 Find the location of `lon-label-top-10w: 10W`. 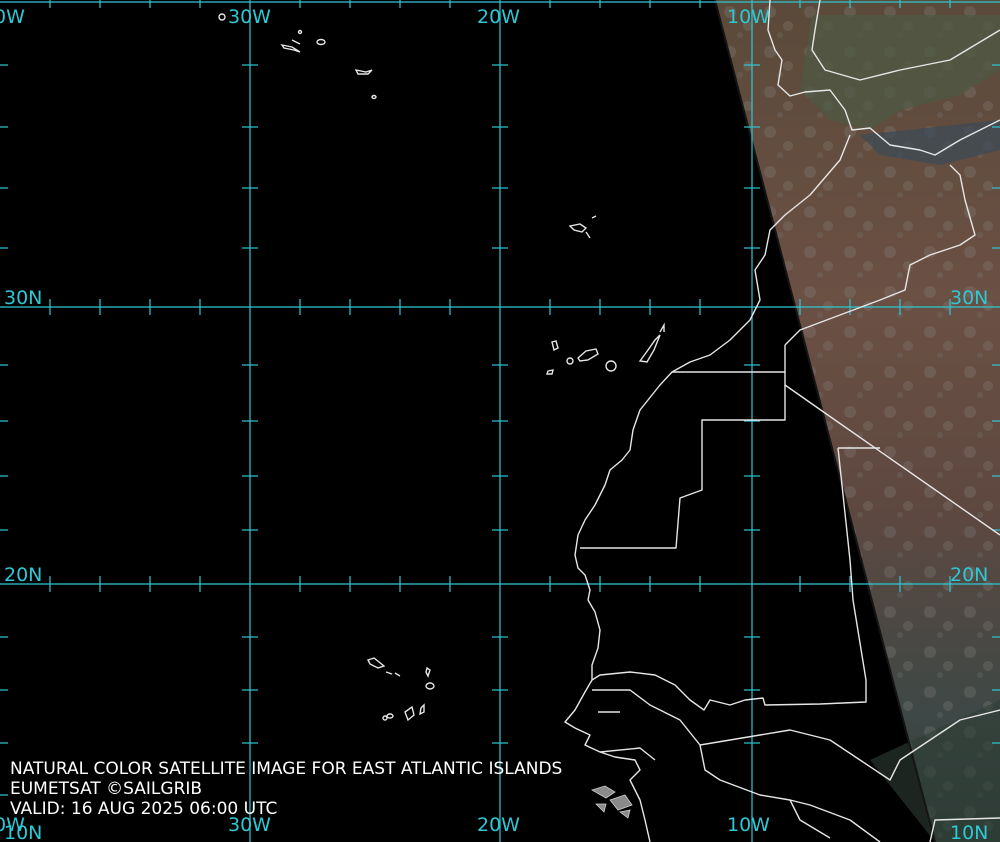

lon-label-top-10w: 10W is located at coordinates (748, 17).